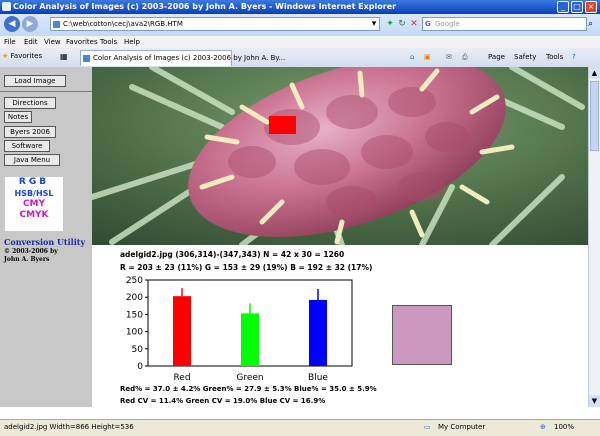 Image resolution: width=600 pixels, height=436 pixels. What do you see at coordinates (593, 24) in the screenshot?
I see `search-icon: ⌕` at bounding box center [593, 24].